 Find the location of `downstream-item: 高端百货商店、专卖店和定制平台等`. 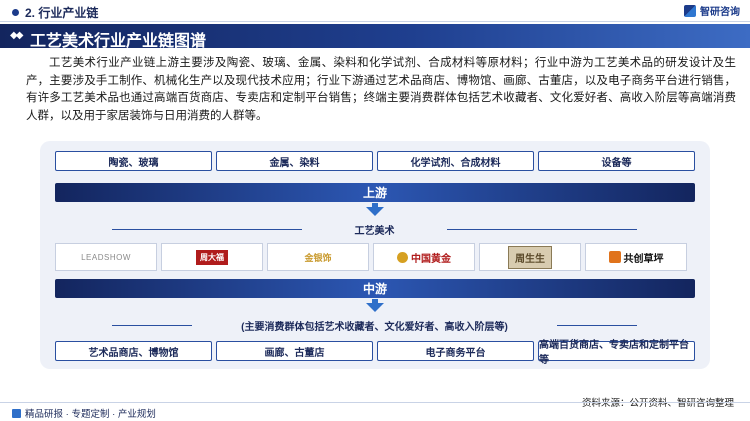

downstream-item: 高端百货商店、专卖店和定制平台等 is located at coordinates (616, 353).